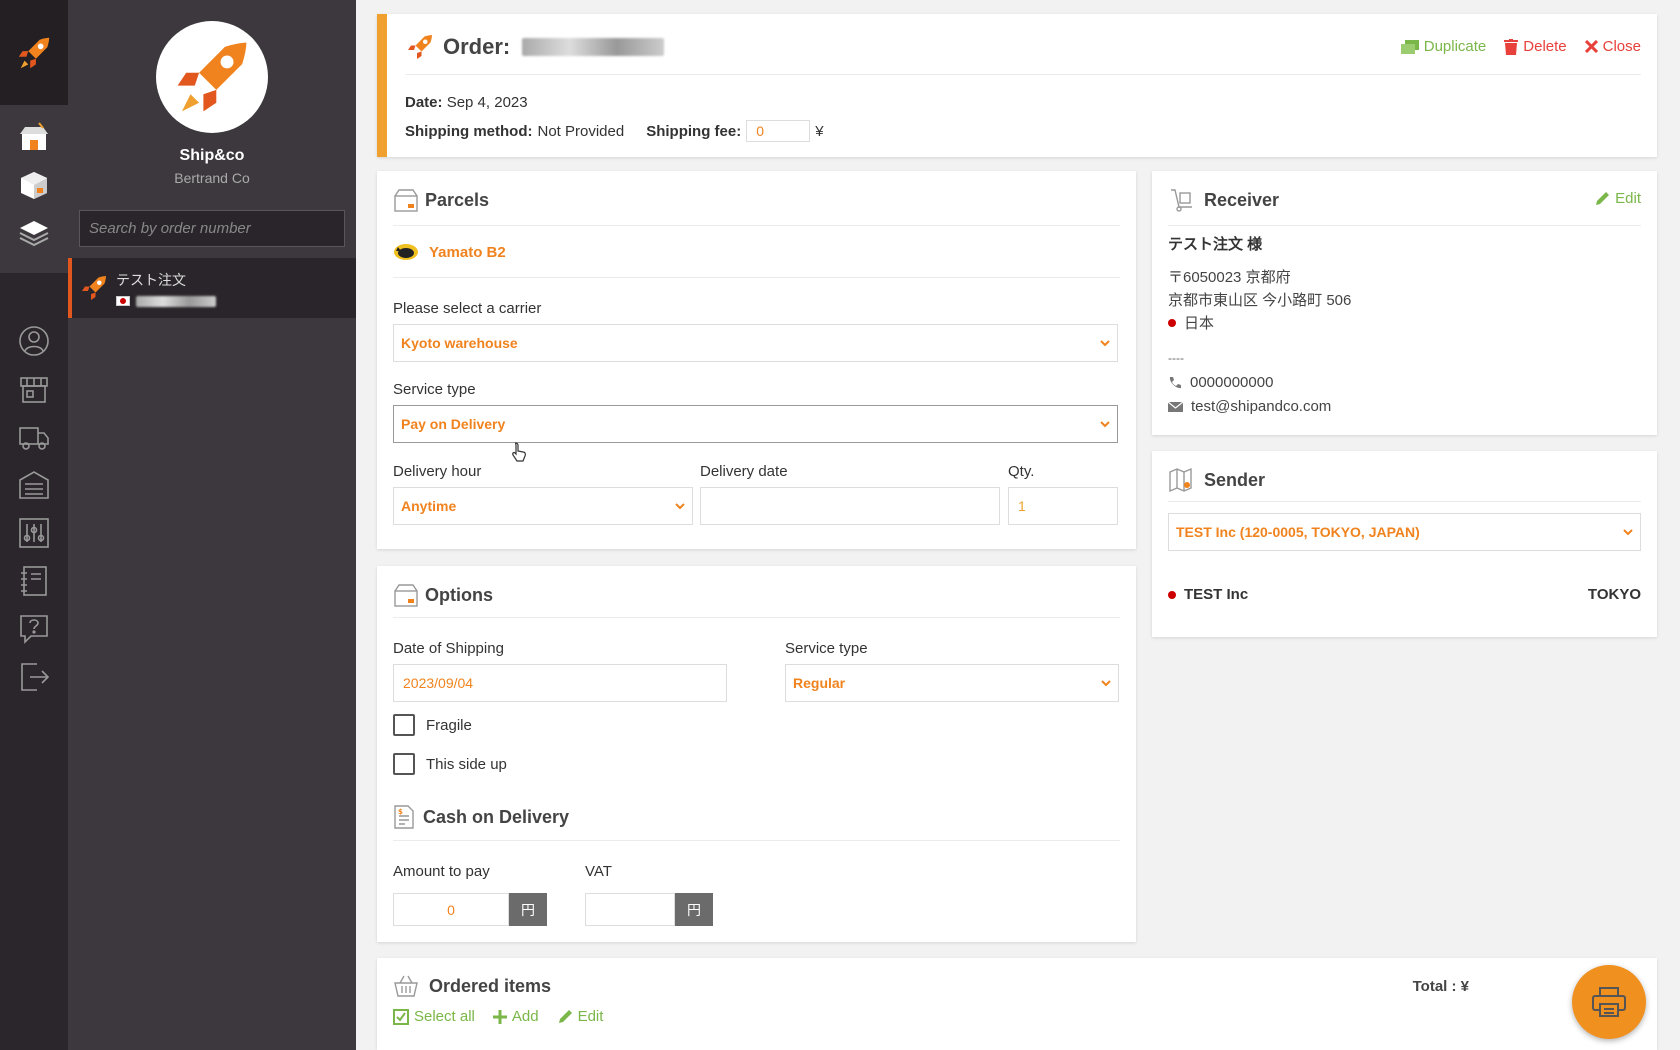  I want to click on receiver-country: 日本, so click(1199, 323).